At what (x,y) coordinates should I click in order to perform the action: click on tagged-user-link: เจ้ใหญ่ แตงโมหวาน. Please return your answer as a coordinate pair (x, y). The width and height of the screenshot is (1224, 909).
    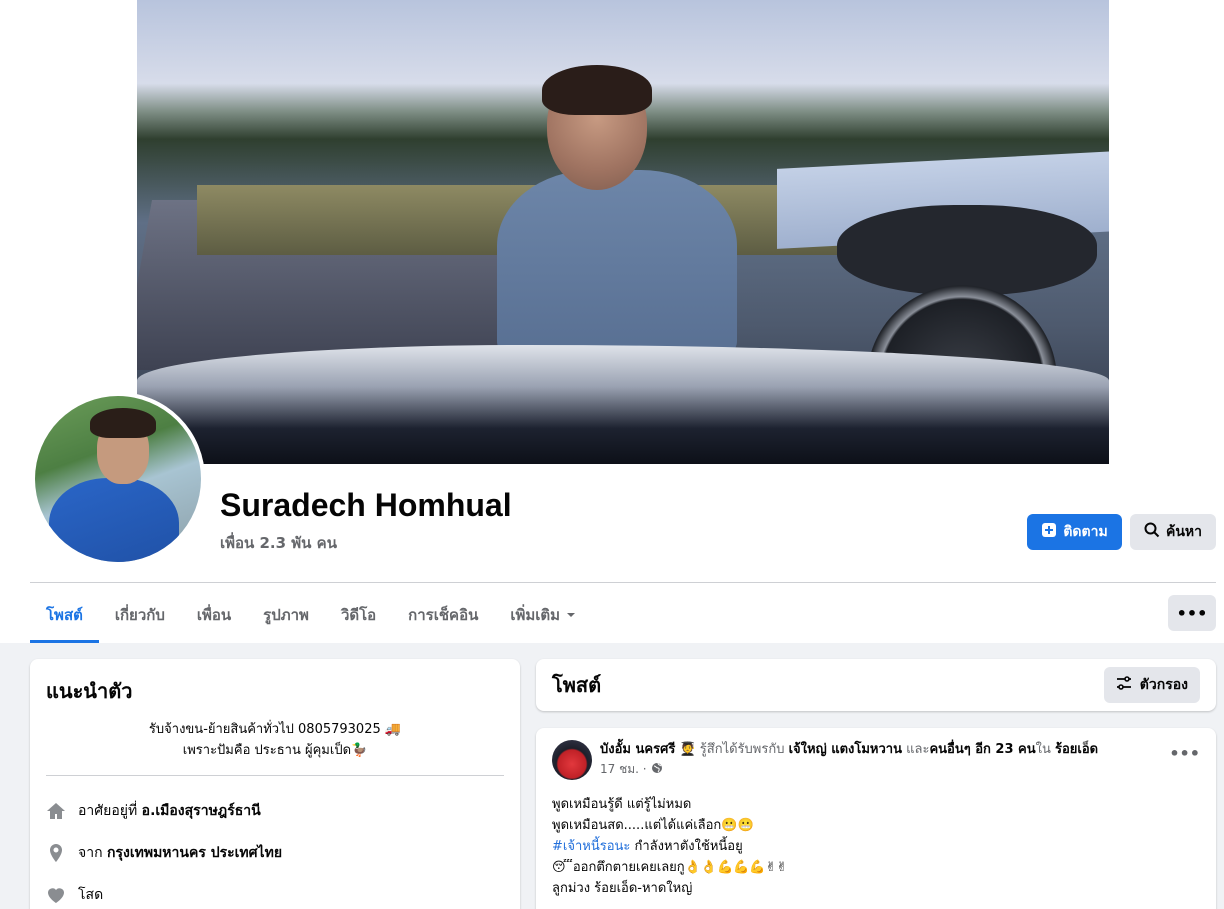
    Looking at the image, I should click on (845, 749).